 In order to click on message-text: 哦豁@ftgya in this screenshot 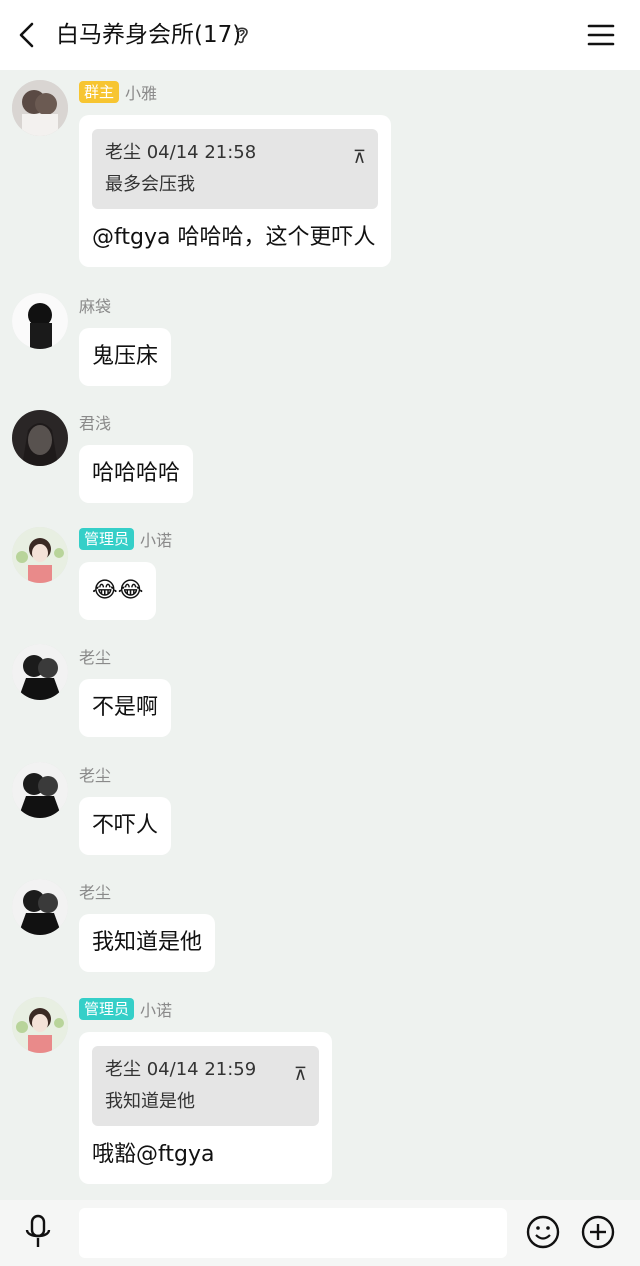, I will do `click(153, 1154)`.